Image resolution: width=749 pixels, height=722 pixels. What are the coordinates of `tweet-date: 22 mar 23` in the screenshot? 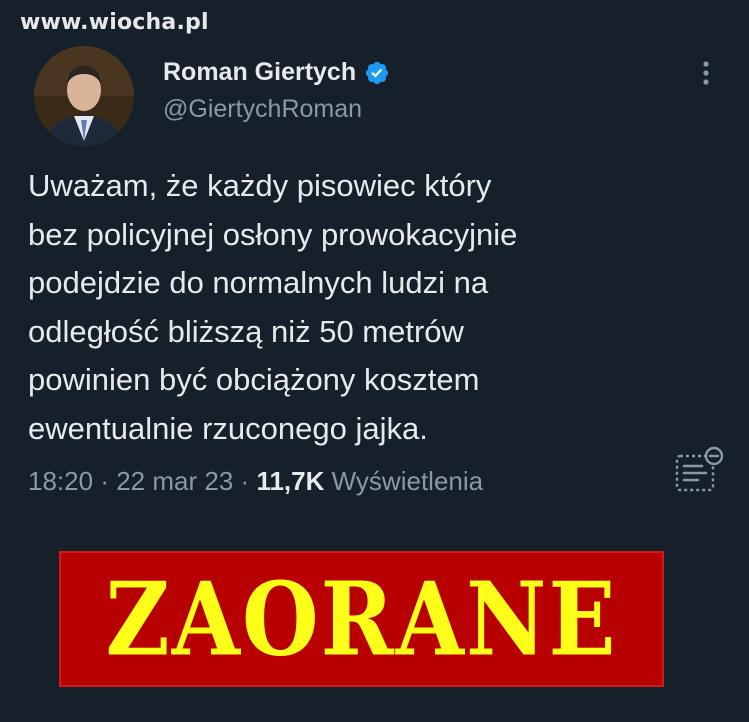 It's located at (174, 481).